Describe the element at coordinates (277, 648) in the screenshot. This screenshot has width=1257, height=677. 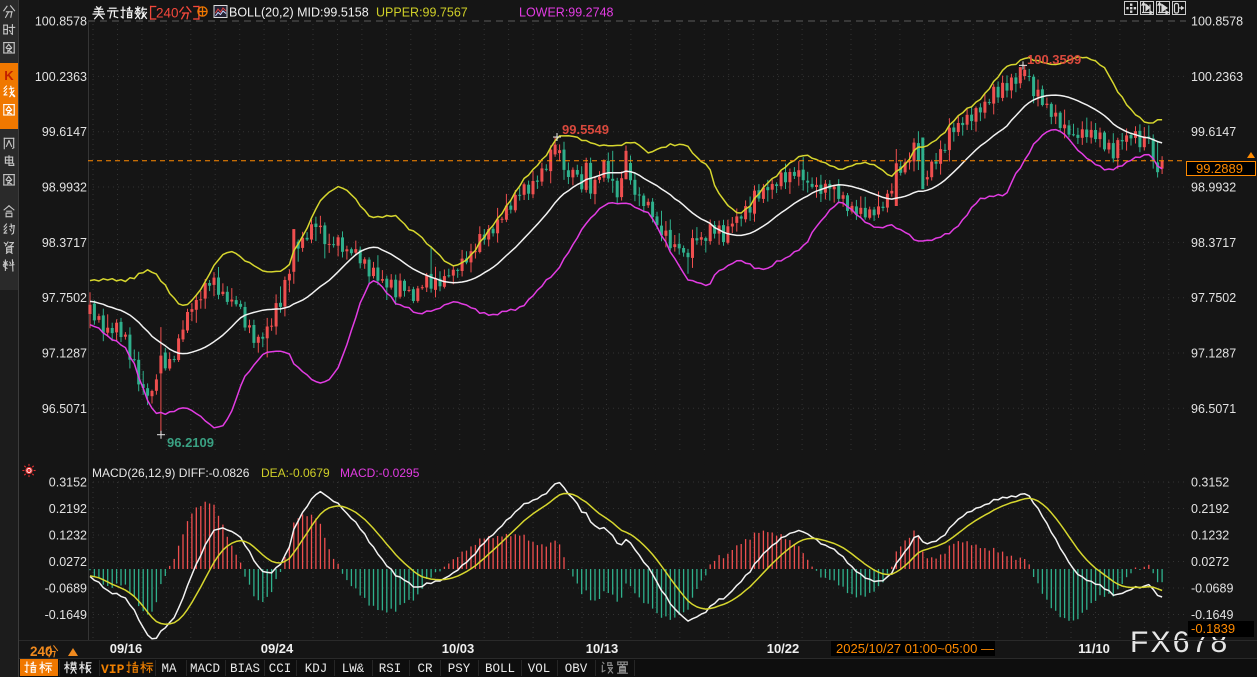
I see `svg-text: 09/24` at that location.